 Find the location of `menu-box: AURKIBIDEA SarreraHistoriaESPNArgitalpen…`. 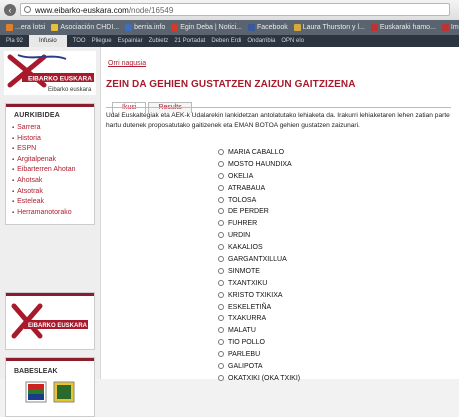

menu-box: AURKIBIDEA SarreraHistoriaESPNArgitalpen… is located at coordinates (50, 164).